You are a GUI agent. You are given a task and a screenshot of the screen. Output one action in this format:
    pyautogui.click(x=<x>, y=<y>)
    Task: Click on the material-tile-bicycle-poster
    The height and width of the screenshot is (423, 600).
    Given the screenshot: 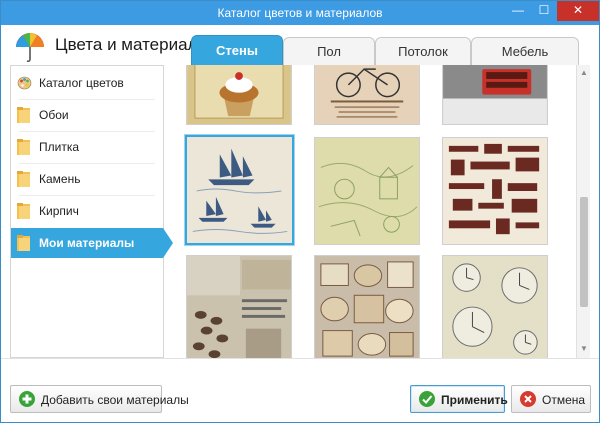 What is the action you would take?
    pyautogui.click(x=367, y=95)
    